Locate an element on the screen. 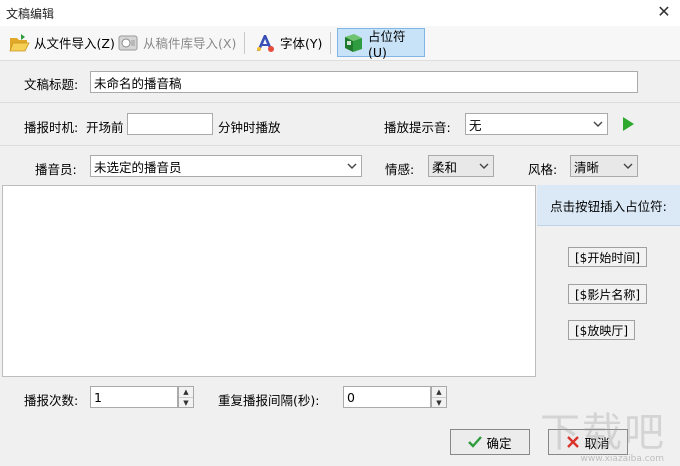 The width and height of the screenshot is (680, 466). count-label: 播报次数: is located at coordinates (51, 400).